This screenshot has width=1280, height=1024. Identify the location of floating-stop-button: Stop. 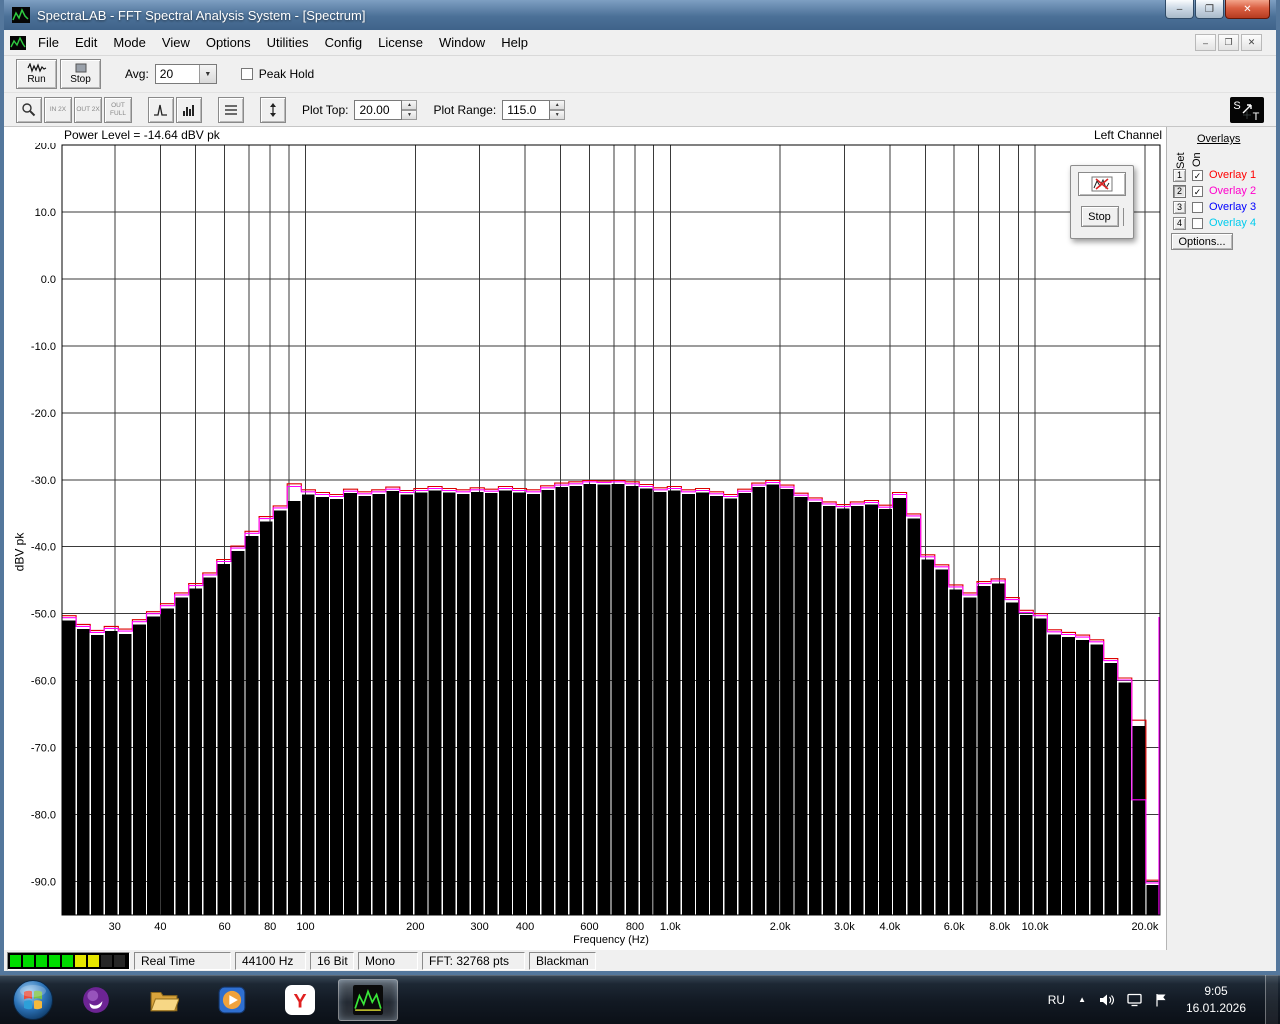
(1099, 216).